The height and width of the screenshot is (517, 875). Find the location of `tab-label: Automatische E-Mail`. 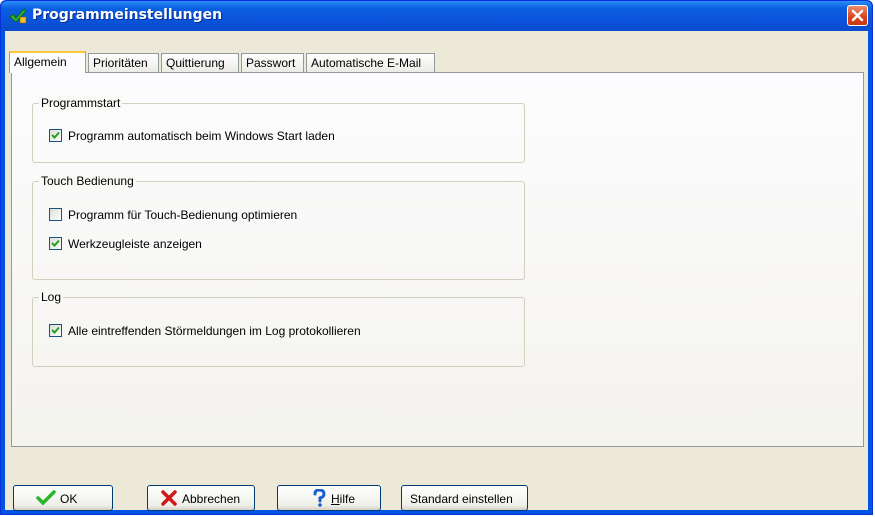

tab-label: Automatische E-Mail is located at coordinates (366, 63).